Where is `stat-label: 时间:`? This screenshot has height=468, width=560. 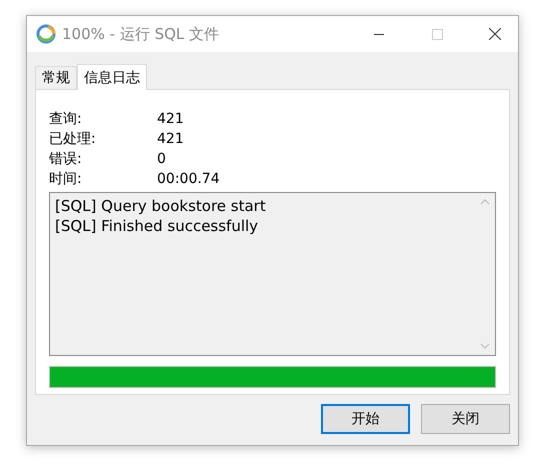 stat-label: 时间: is located at coordinates (66, 179).